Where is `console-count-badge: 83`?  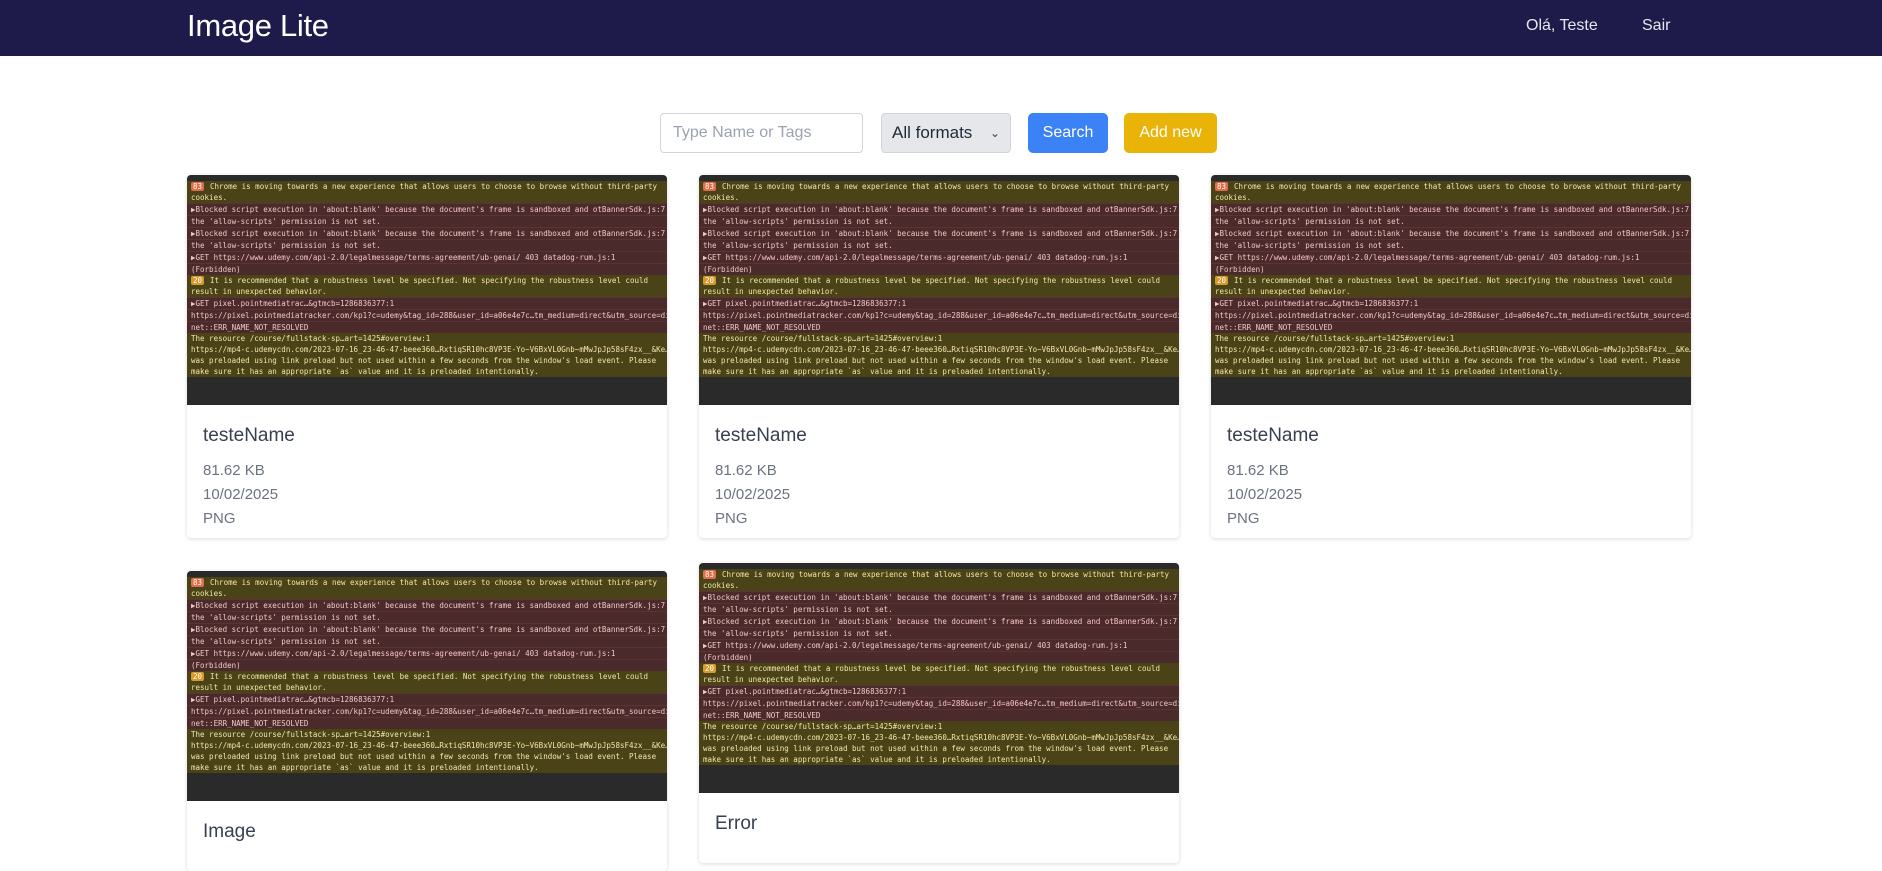 console-count-badge: 83 is located at coordinates (198, 186).